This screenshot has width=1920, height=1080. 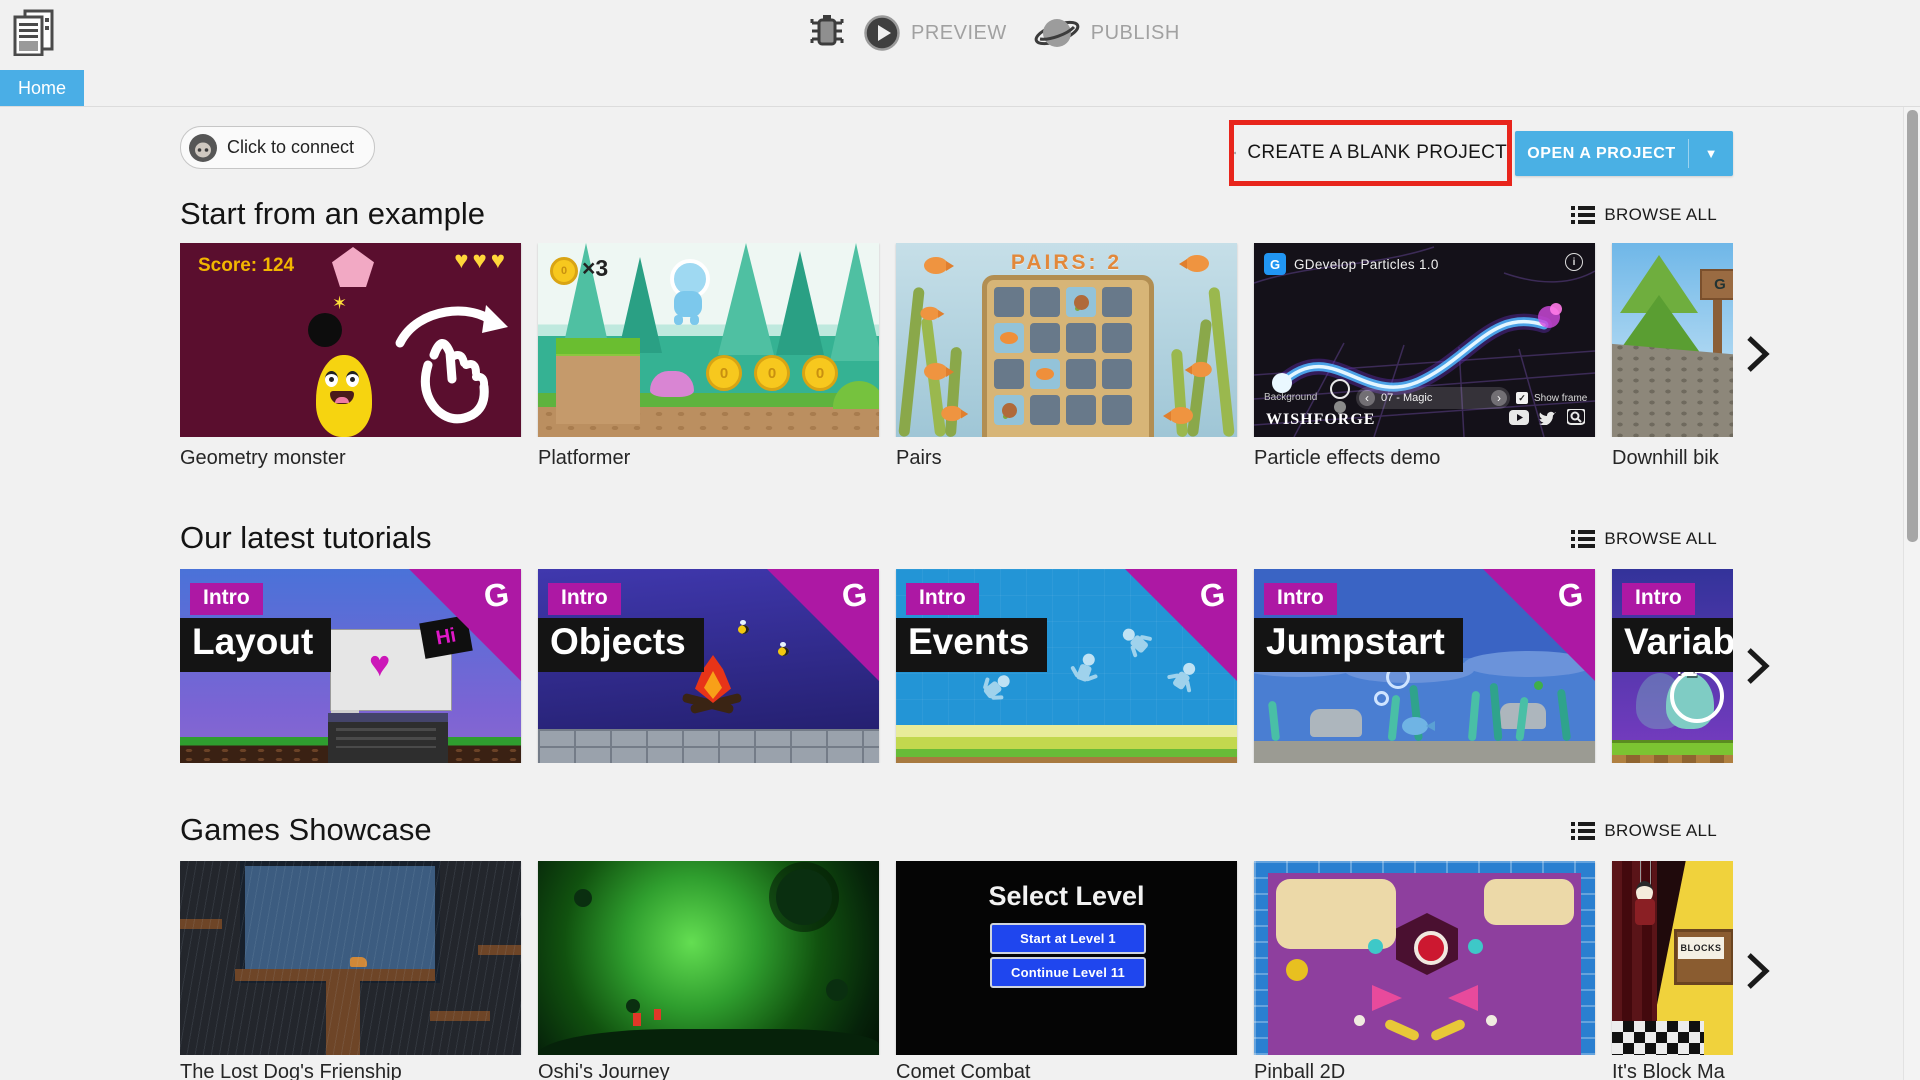 I want to click on card-caption: Platformer, so click(x=584, y=458).